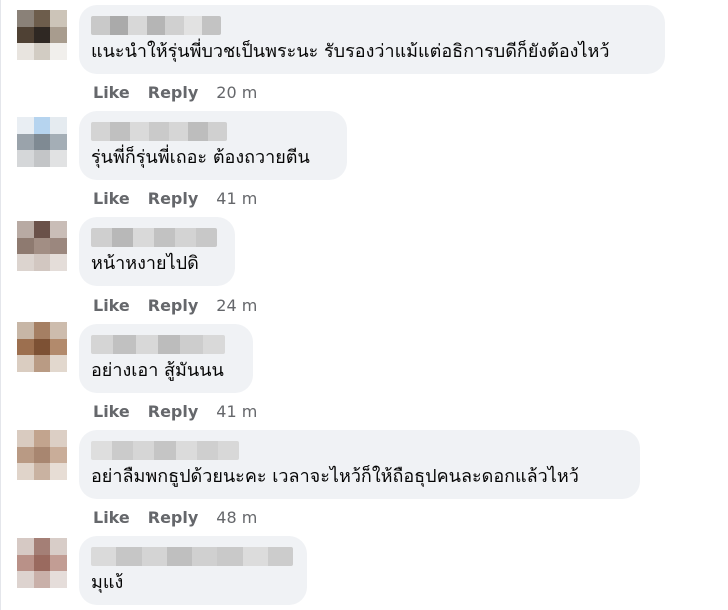  What do you see at coordinates (236, 518) in the screenshot?
I see `comment-timestamp: 48 m` at bounding box center [236, 518].